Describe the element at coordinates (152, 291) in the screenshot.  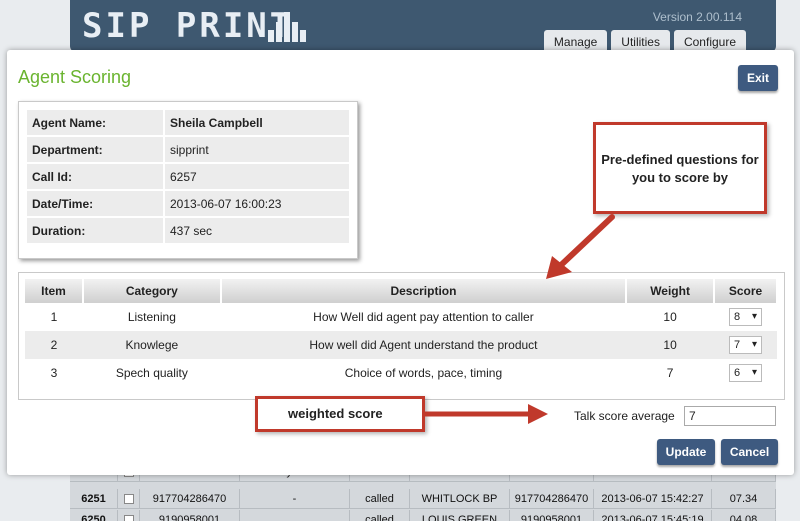
I see `column-header-category: Category` at that location.